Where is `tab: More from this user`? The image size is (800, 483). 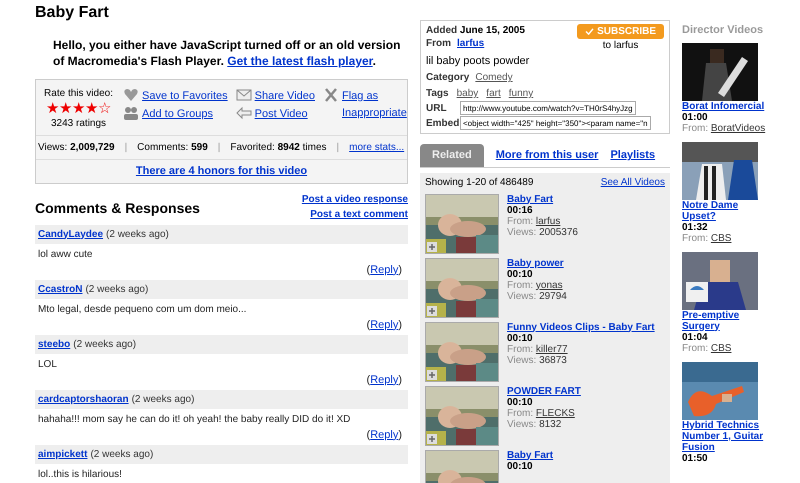 tab: More from this user is located at coordinates (547, 155).